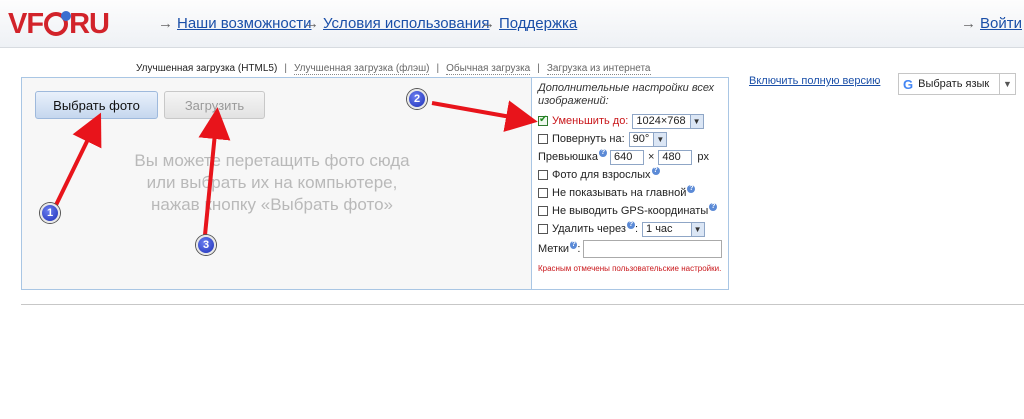 The height and width of the screenshot is (419, 1024). I want to click on annotation-badge-3: 3, so click(206, 245).